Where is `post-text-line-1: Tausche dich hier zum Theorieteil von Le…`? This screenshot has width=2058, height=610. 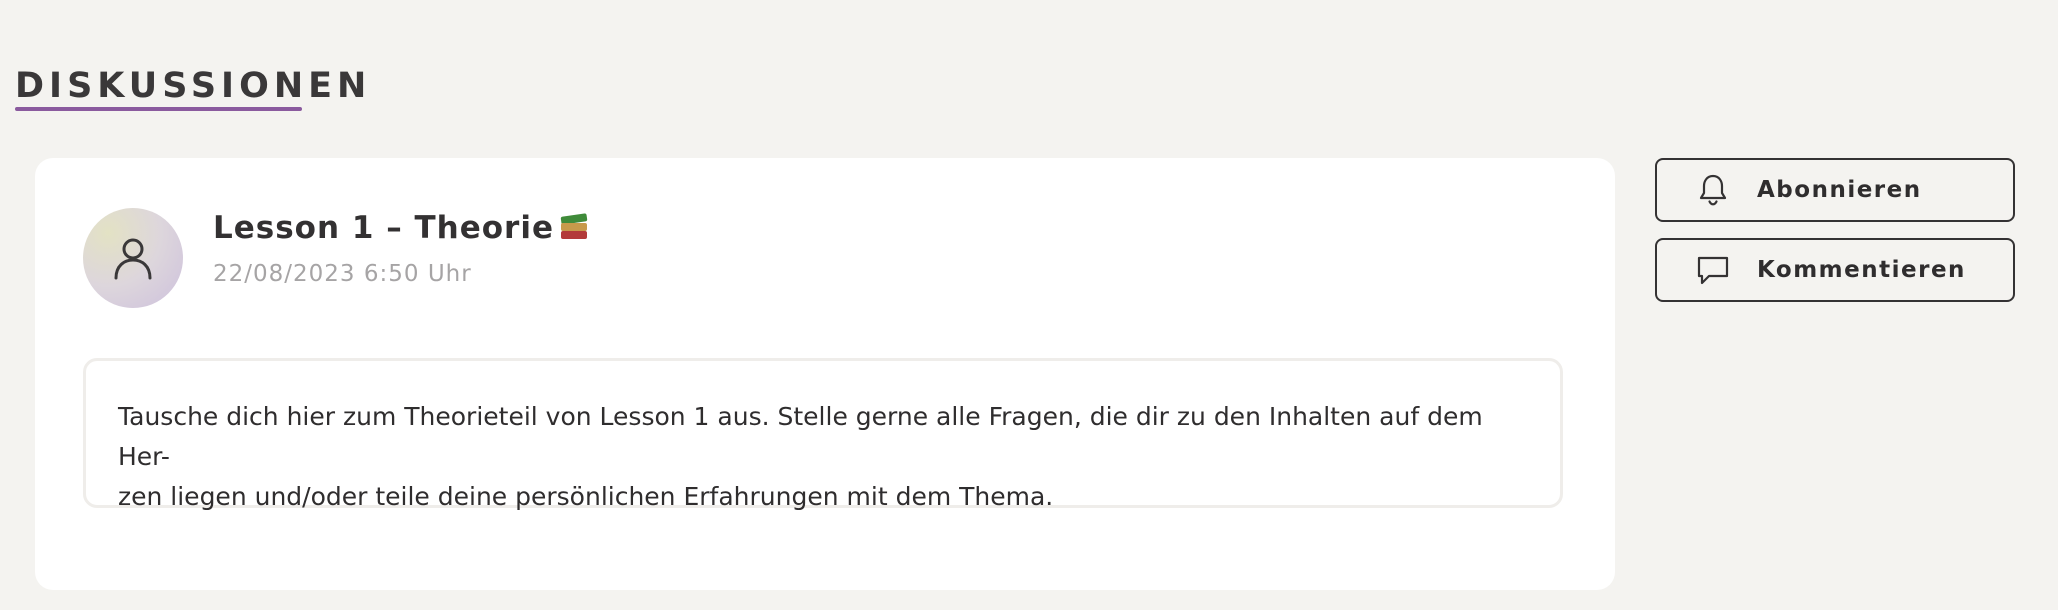 post-text-line-1: Tausche dich hier zum Theorieteil von Le… is located at coordinates (800, 436).